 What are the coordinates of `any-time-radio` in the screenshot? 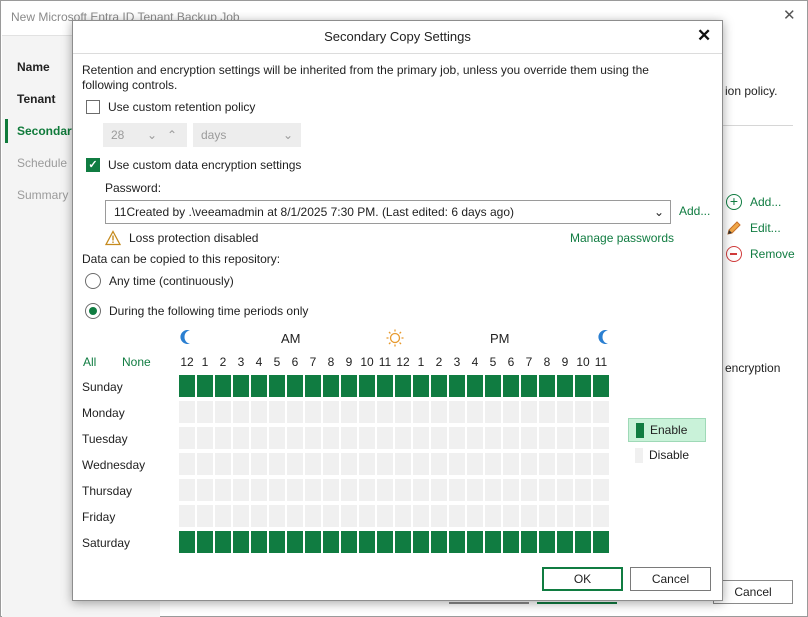 It's located at (93, 281).